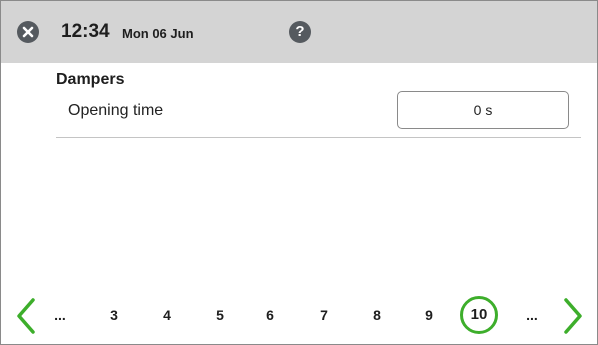  Describe the element at coordinates (324, 315) in the screenshot. I see `page-7: 7` at that location.